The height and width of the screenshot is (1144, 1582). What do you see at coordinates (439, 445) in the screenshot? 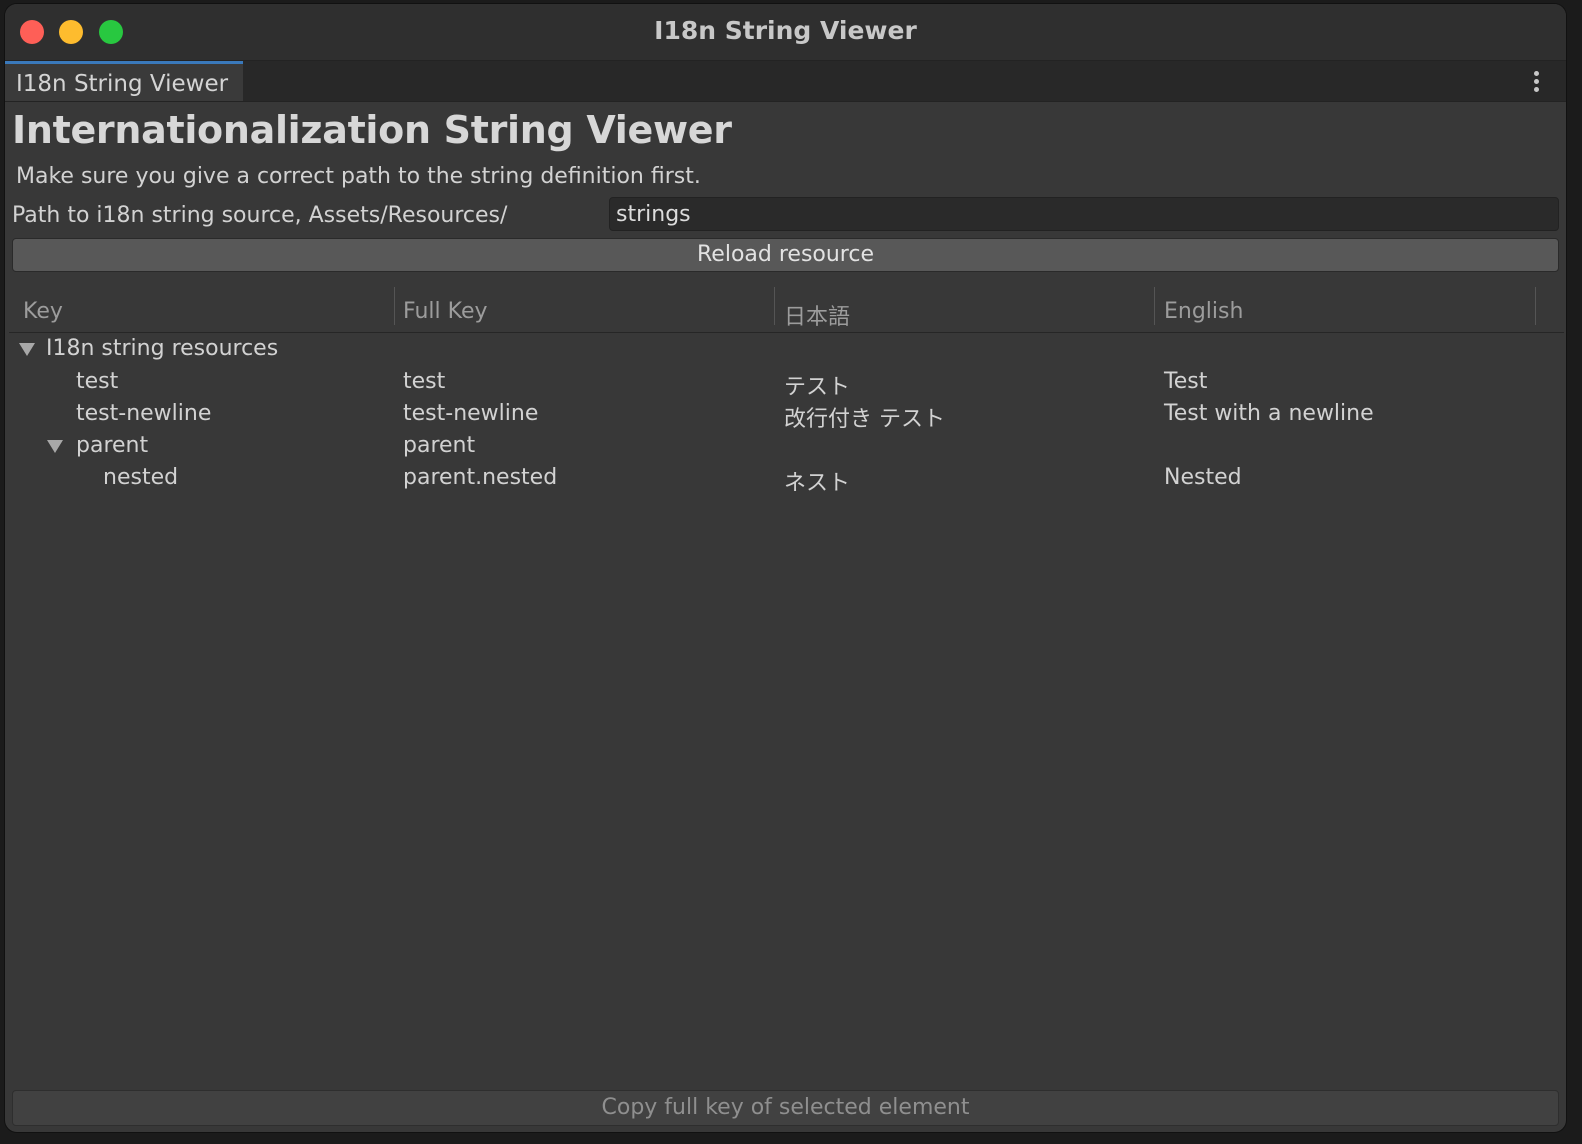
I see `row-full-key: parent` at bounding box center [439, 445].